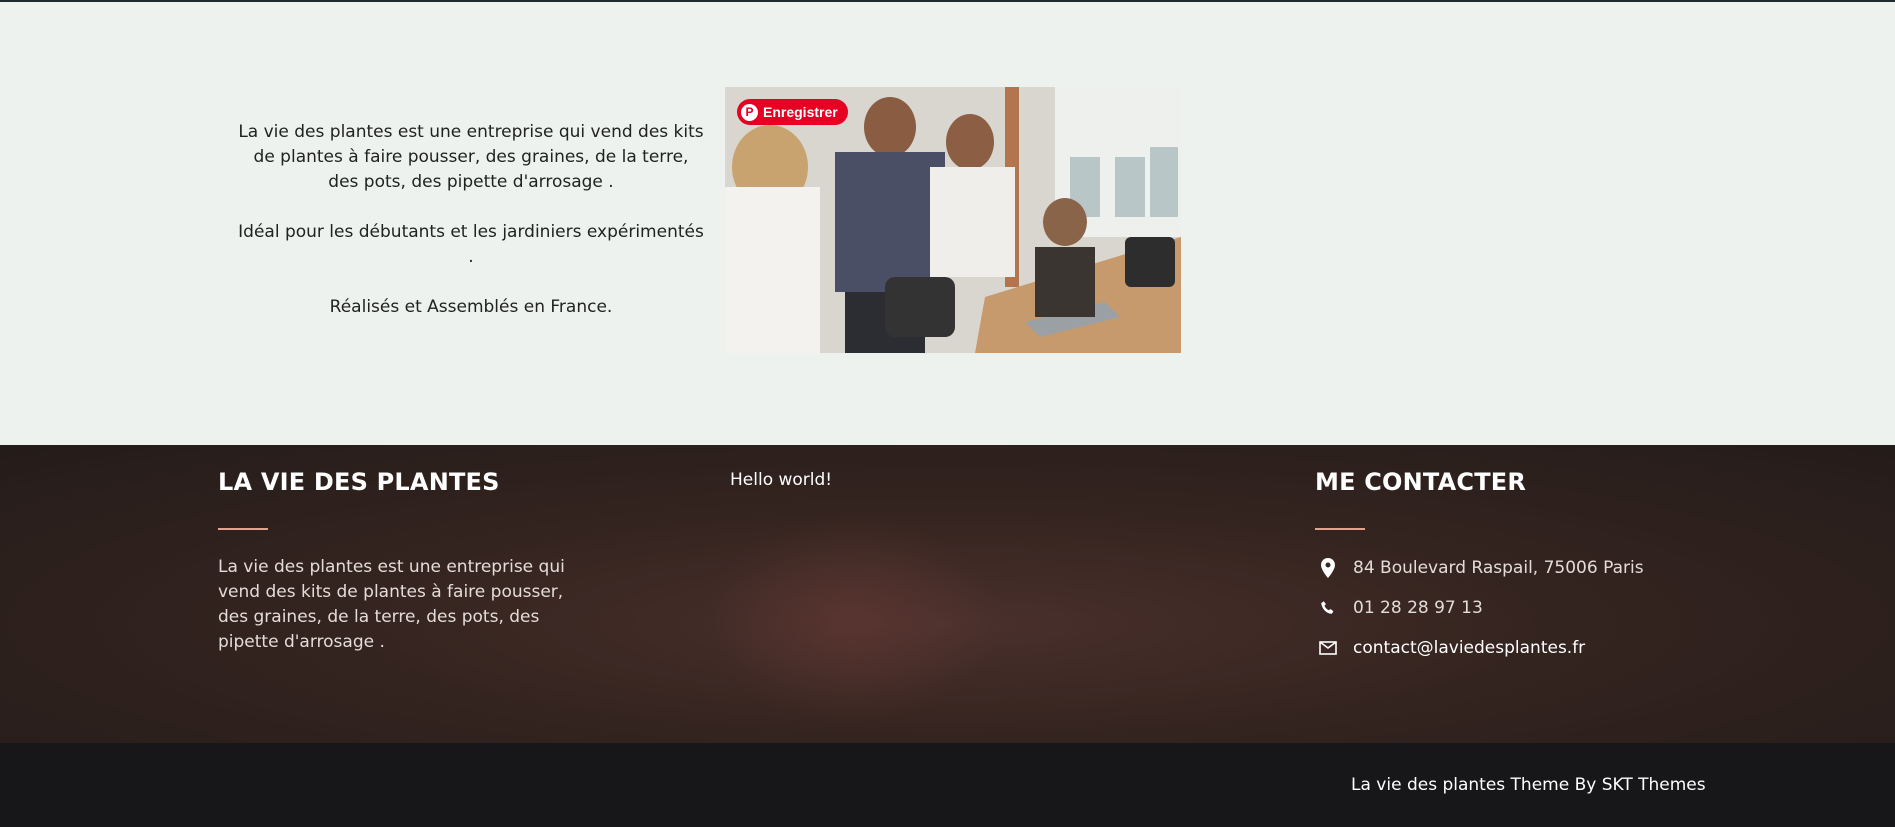  Describe the element at coordinates (1528, 785) in the screenshot. I see `theme-credit: La vie des plantes Theme By SKT Themes` at that location.